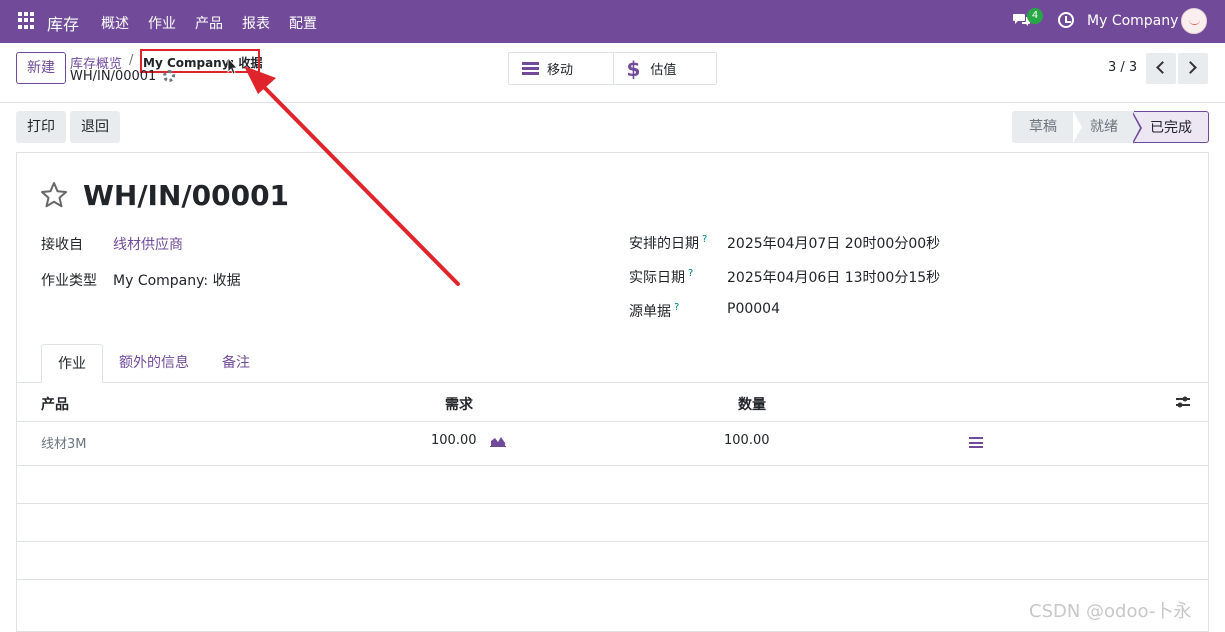 The width and height of the screenshot is (1225, 632). What do you see at coordinates (668, 243) in the screenshot?
I see `field-label-scheduled-date: 安排的日期?` at bounding box center [668, 243].